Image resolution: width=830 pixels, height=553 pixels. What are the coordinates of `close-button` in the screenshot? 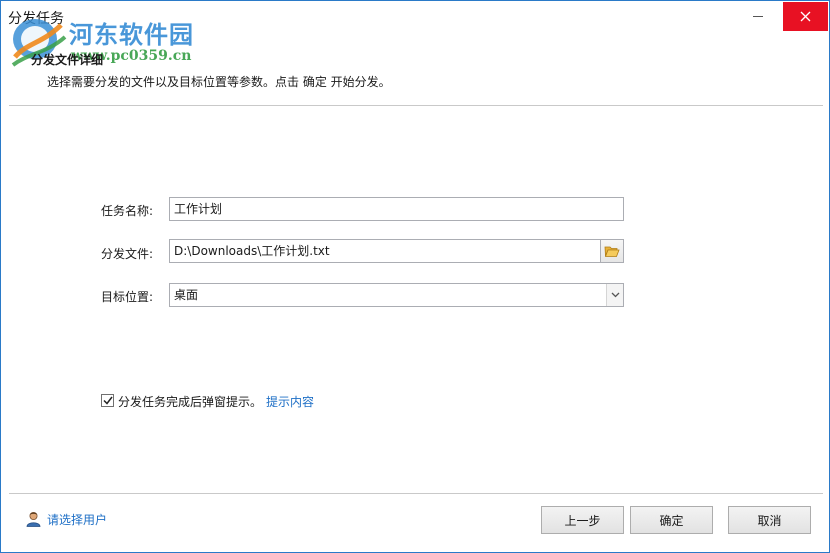 It's located at (805, 16).